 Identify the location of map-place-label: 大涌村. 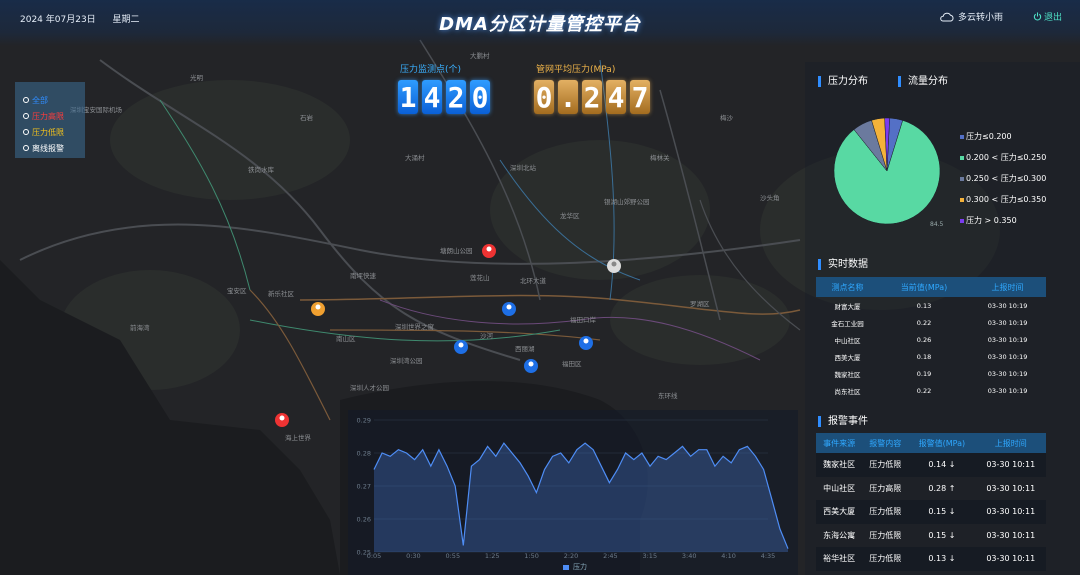
(415, 157).